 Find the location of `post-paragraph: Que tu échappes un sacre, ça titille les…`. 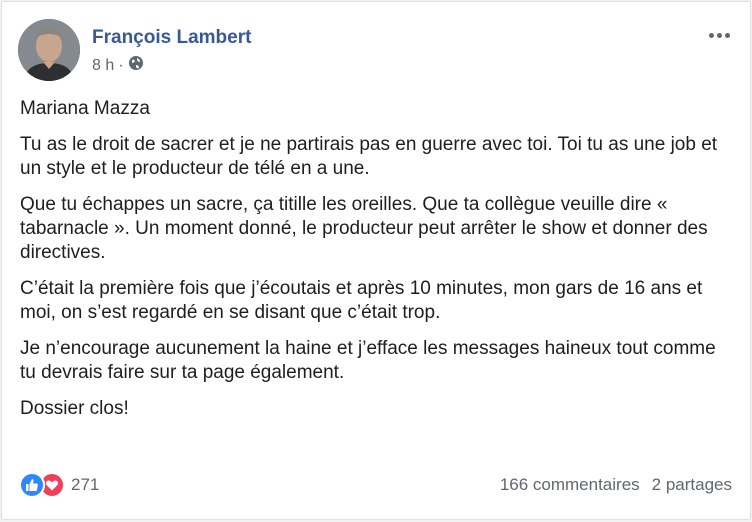

post-paragraph: Que tu échappes un sacre, ça titille les… is located at coordinates (364, 228).